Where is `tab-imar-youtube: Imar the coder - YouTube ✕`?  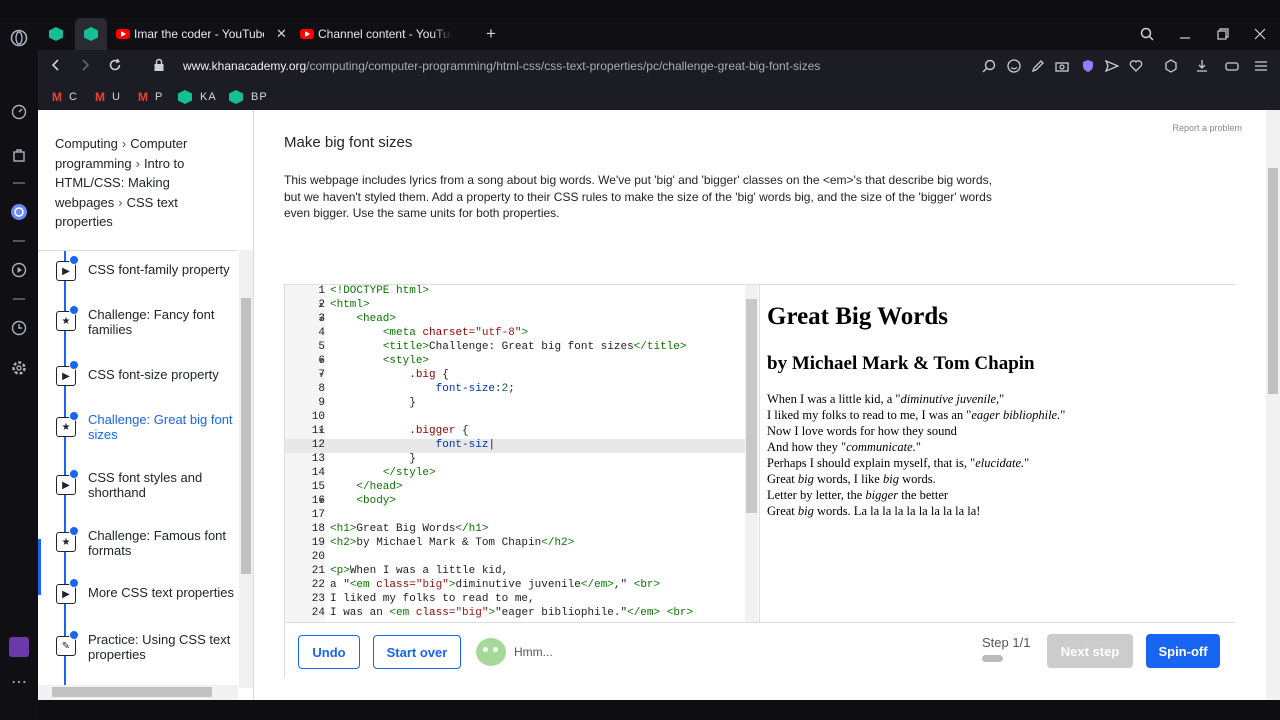 tab-imar-youtube: Imar the coder - YouTube ✕ is located at coordinates (206, 34).